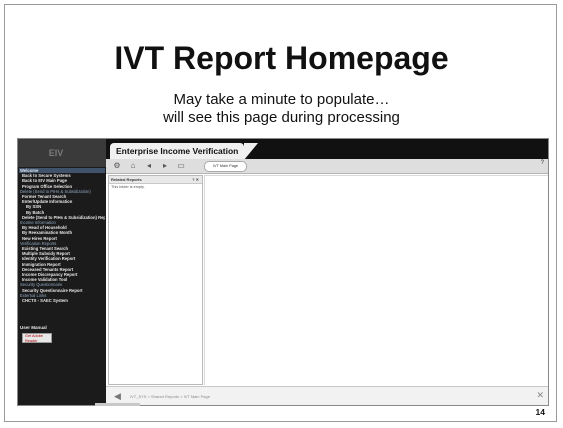 This screenshot has width=563, height=428. Describe the element at coordinates (126, 179) in the screenshot. I see `panel-title: Related Reports` at that location.